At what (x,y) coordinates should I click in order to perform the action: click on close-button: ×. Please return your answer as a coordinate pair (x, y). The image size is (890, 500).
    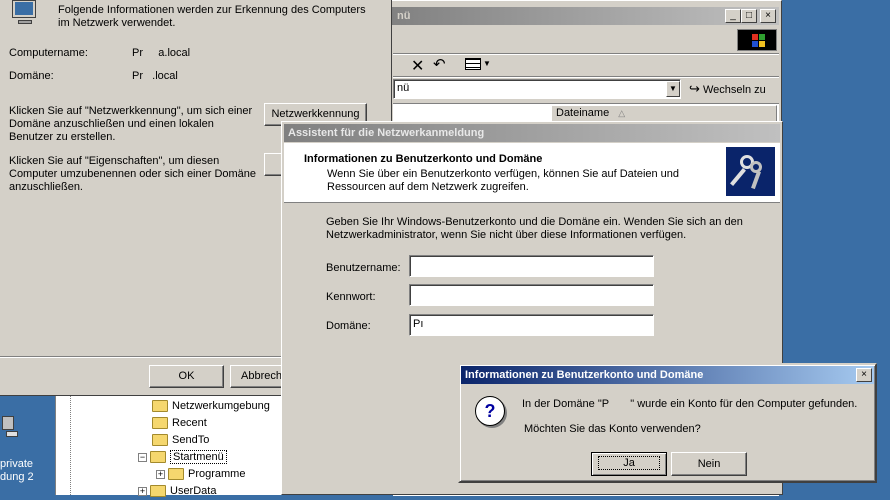
    Looking at the image, I should click on (768, 16).